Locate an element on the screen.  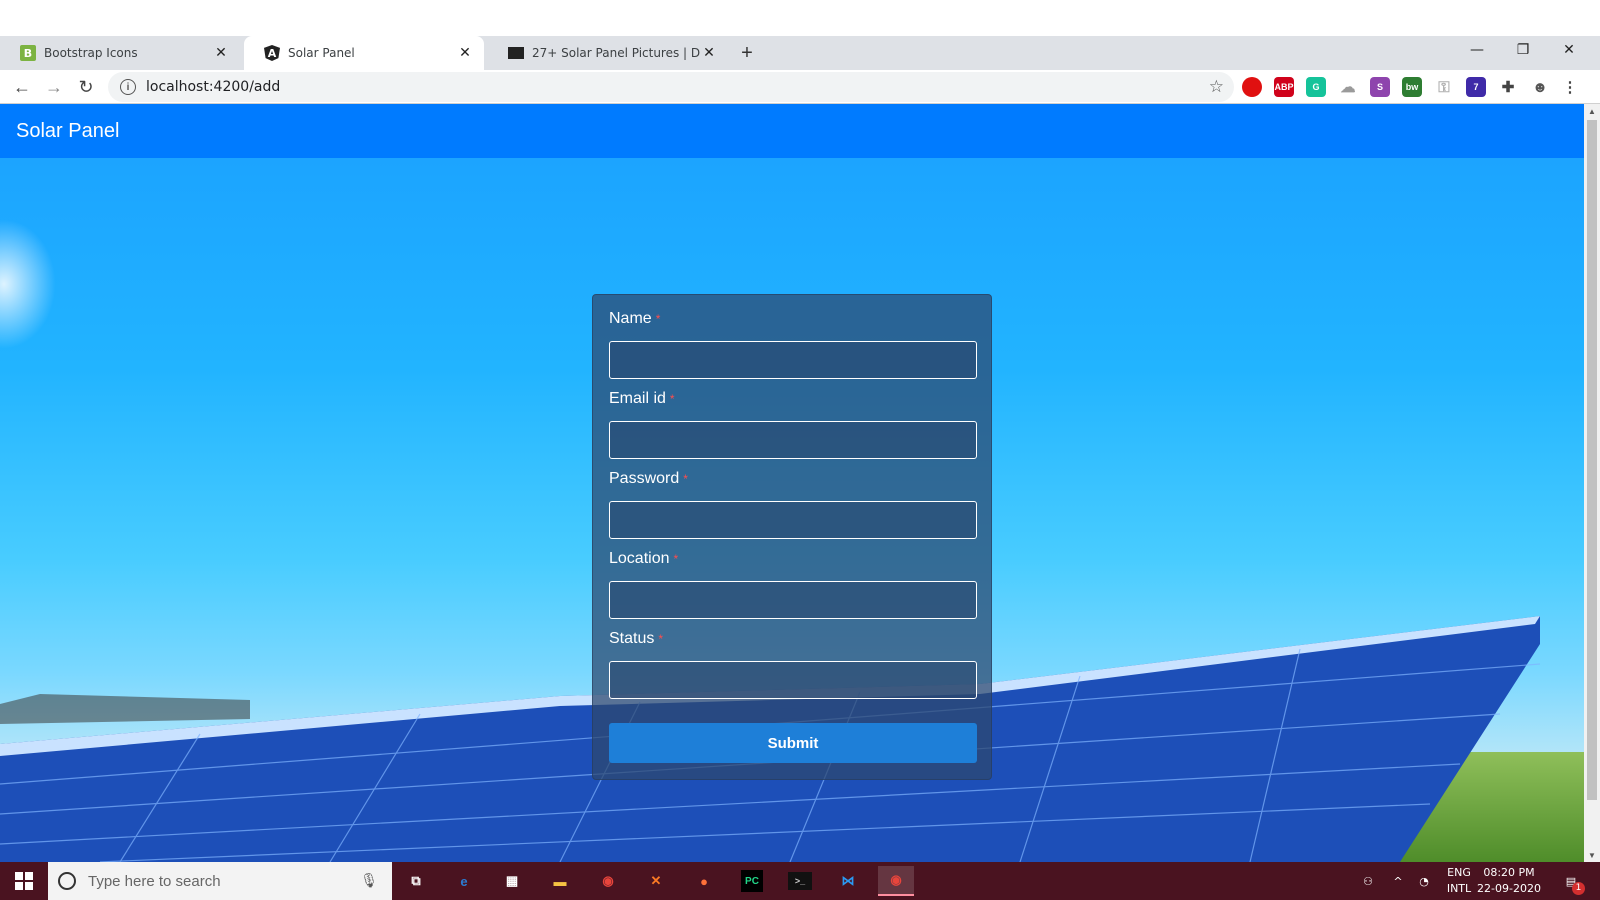
name-label: Name * is located at coordinates (635, 318).